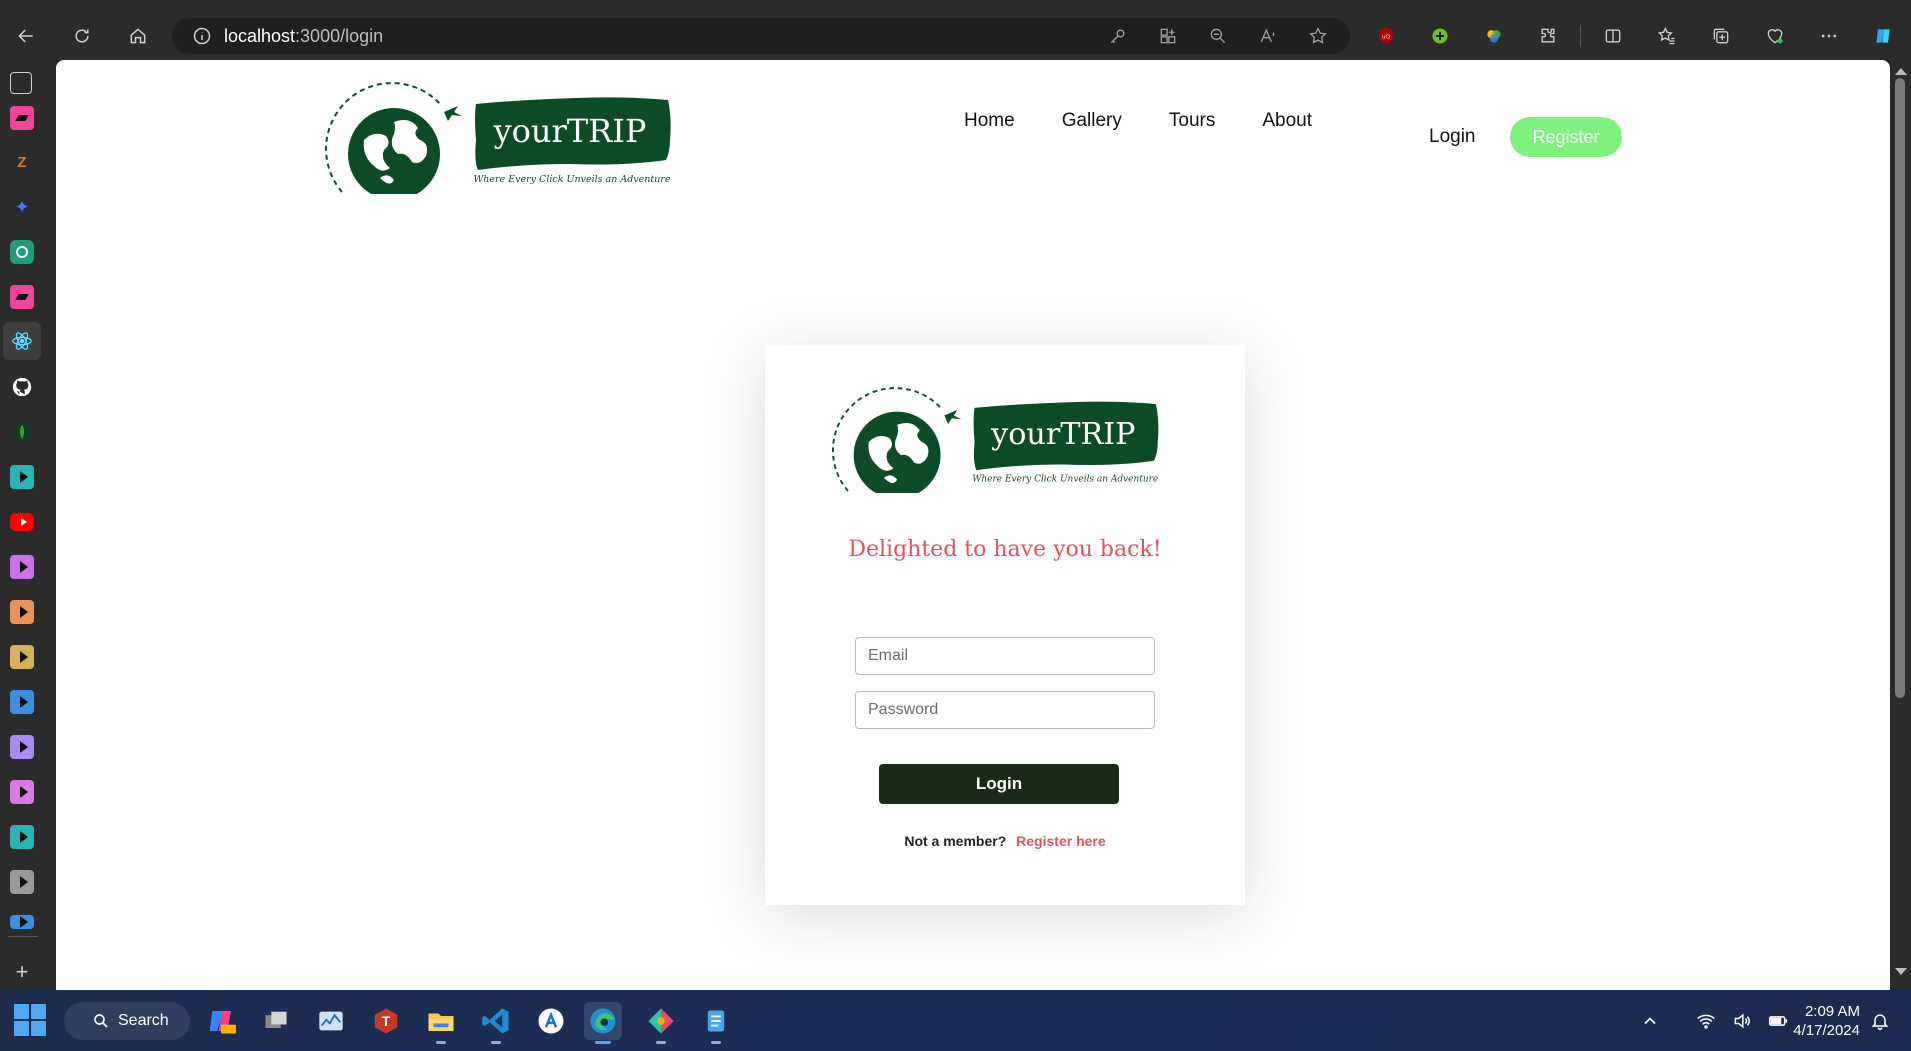  What do you see at coordinates (1721, 36) in the screenshot?
I see `collections-icon` at bounding box center [1721, 36].